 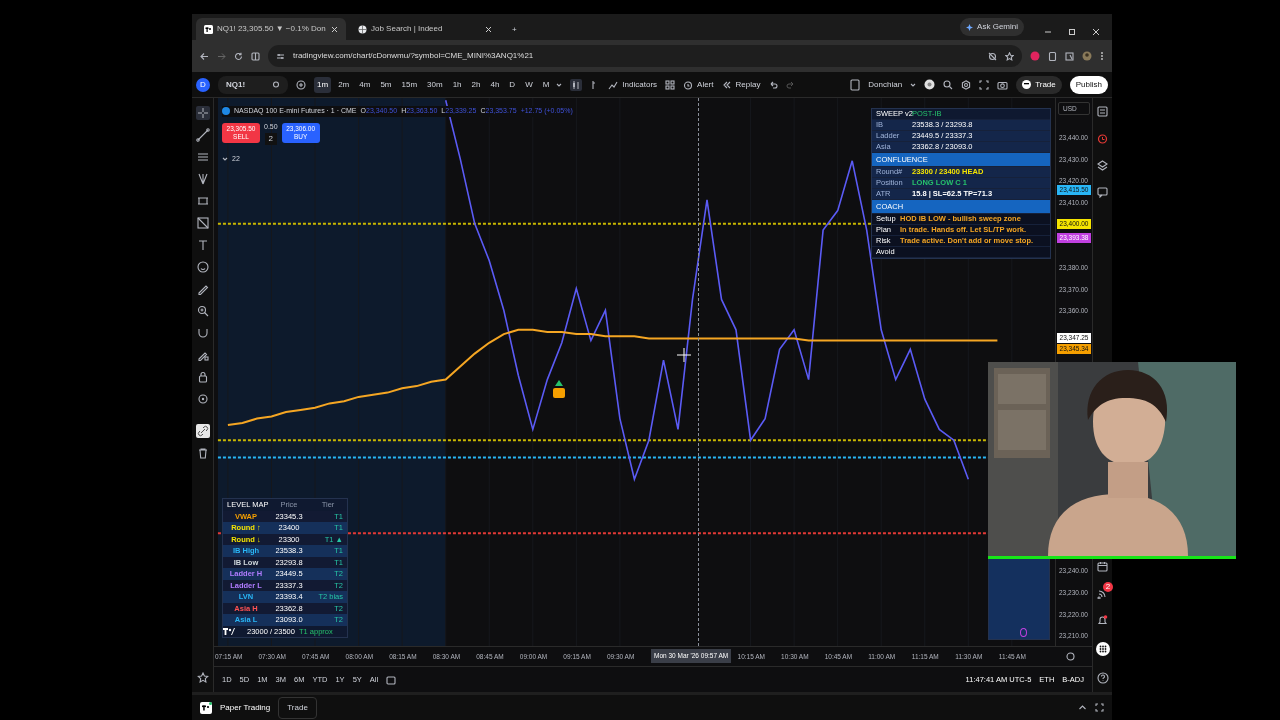 What do you see at coordinates (457, 84) in the screenshot?
I see `interval-button: 1h` at bounding box center [457, 84].